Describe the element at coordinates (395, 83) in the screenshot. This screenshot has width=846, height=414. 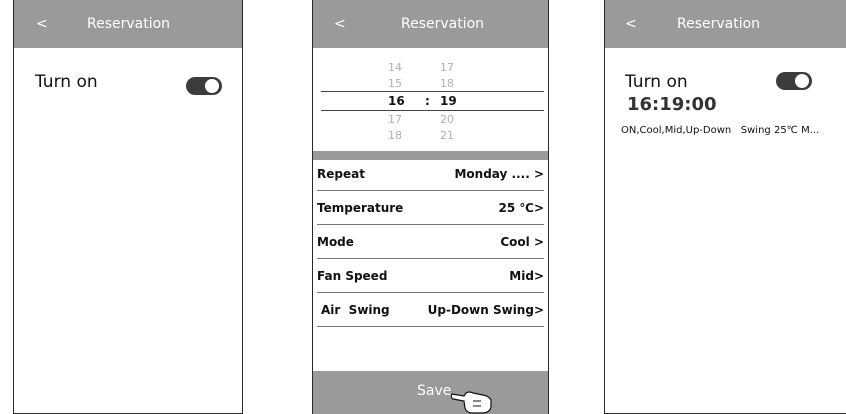
I see `hour-option: 15` at that location.